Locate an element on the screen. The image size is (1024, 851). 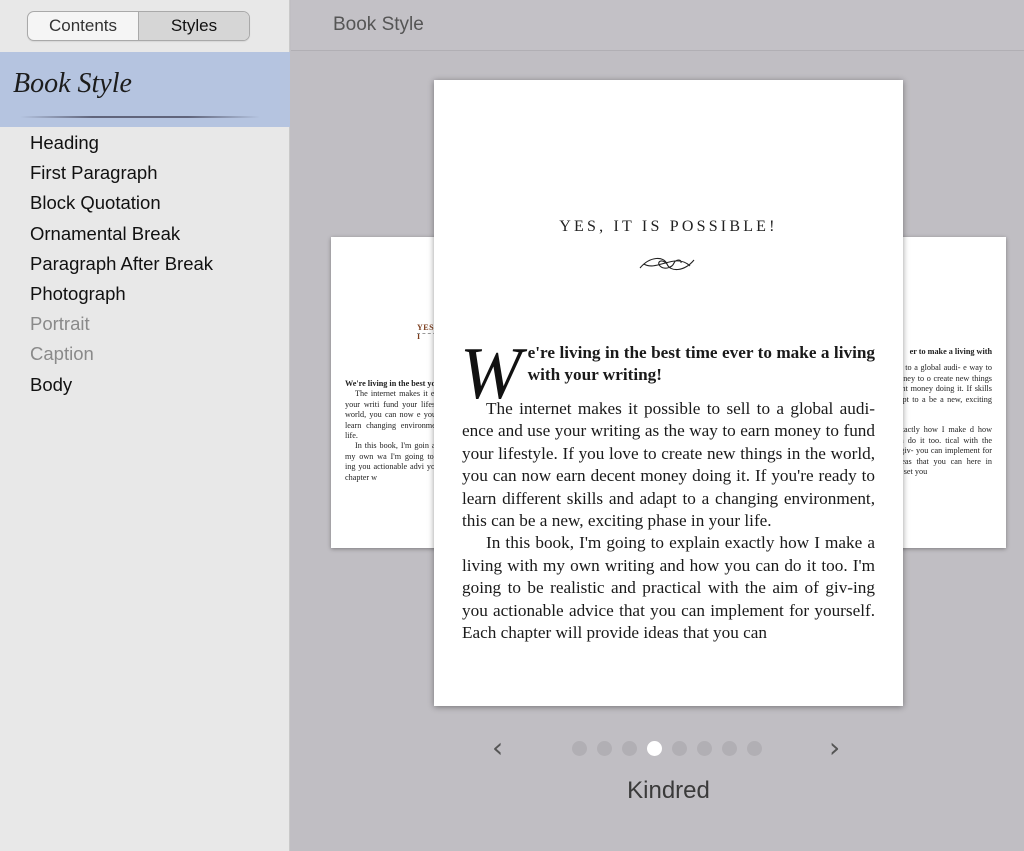
theme-pager: ‹ › is located at coordinates (668, 749).